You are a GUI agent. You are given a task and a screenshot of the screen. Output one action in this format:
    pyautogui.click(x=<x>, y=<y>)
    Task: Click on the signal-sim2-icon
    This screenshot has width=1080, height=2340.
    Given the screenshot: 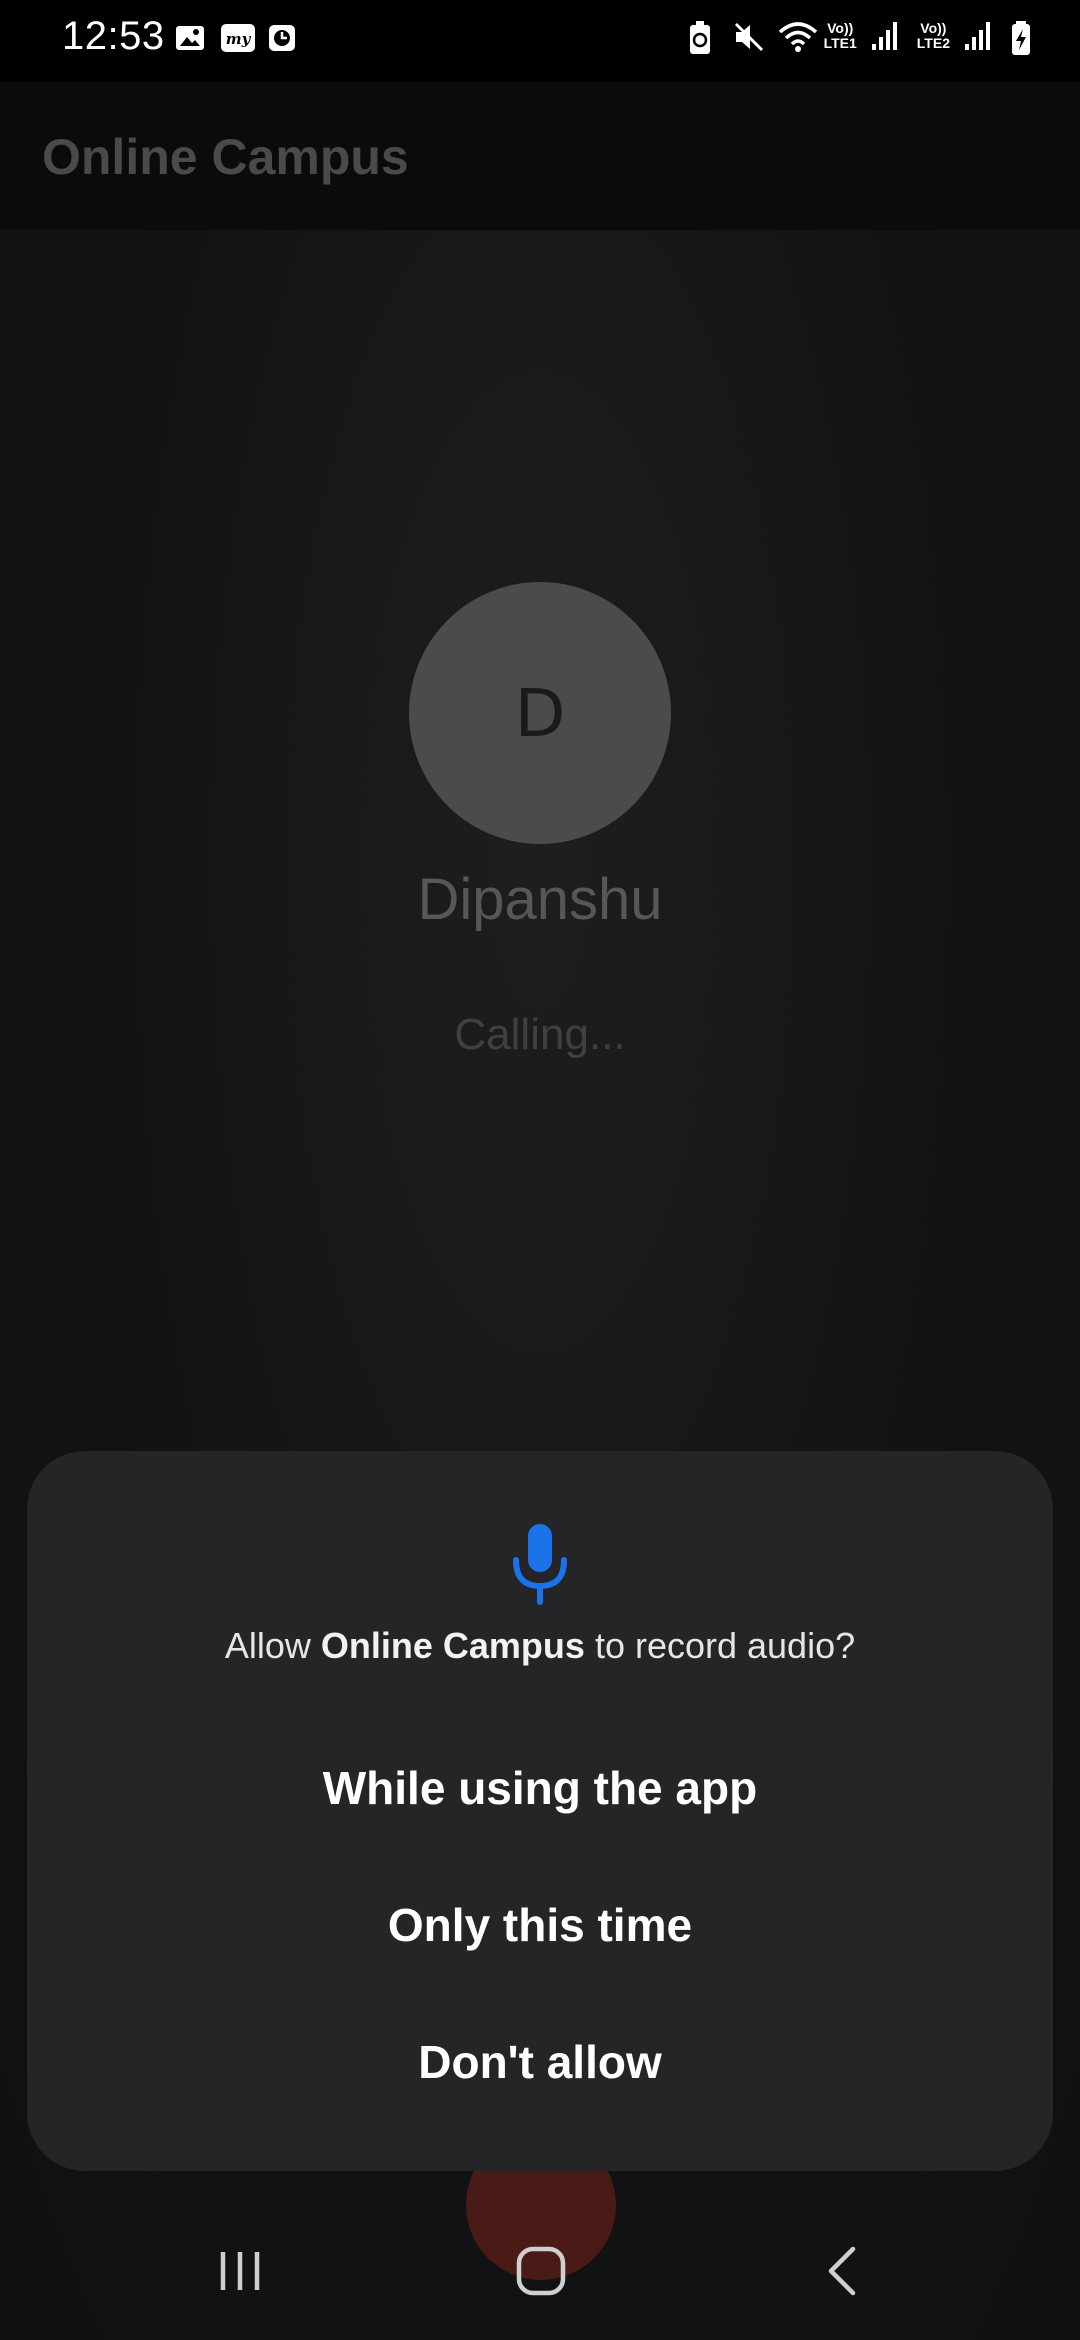 What is the action you would take?
    pyautogui.click(x=980, y=36)
    